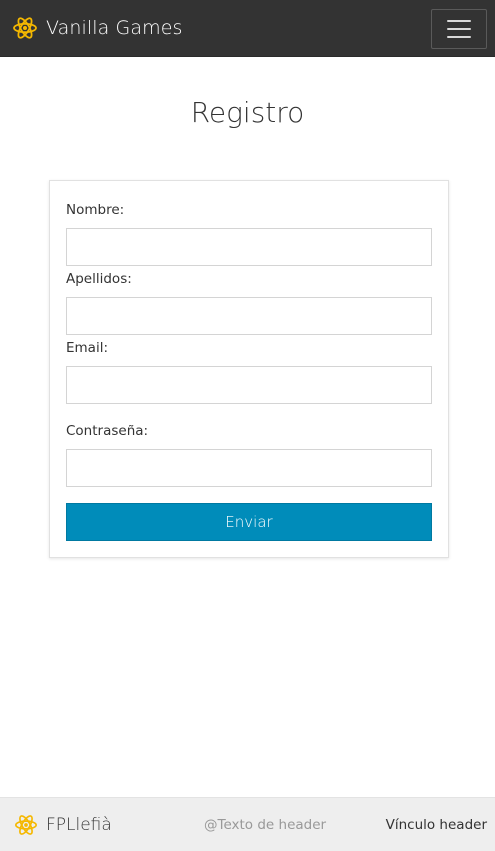 This screenshot has height=851, width=495. Describe the element at coordinates (114, 28) in the screenshot. I see `brand-name: Vanilla Games` at that location.